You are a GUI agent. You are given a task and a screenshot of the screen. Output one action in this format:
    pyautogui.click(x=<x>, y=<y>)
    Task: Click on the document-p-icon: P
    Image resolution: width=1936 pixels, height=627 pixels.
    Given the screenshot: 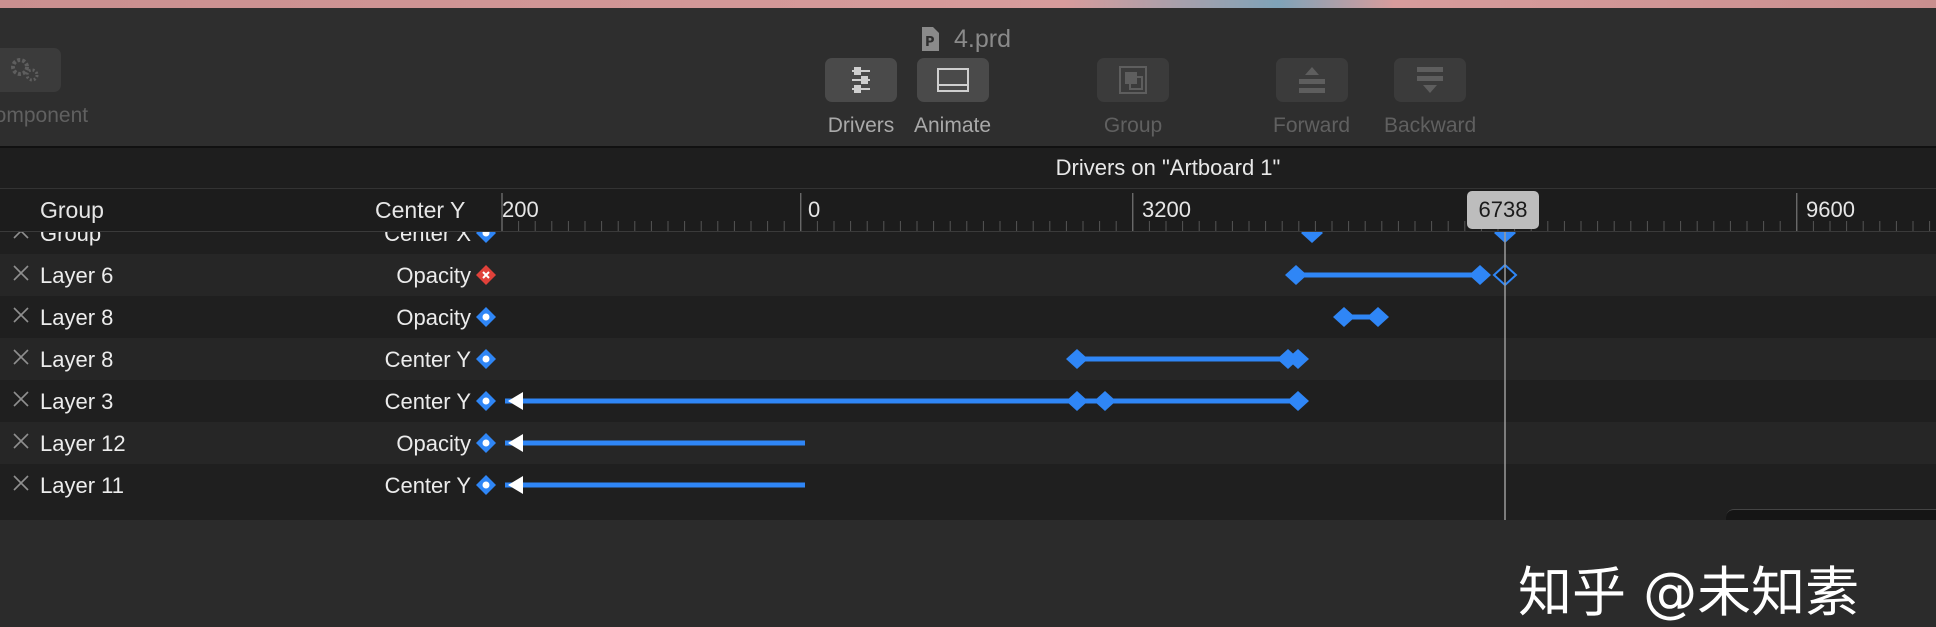 What is the action you would take?
    pyautogui.click(x=930, y=39)
    